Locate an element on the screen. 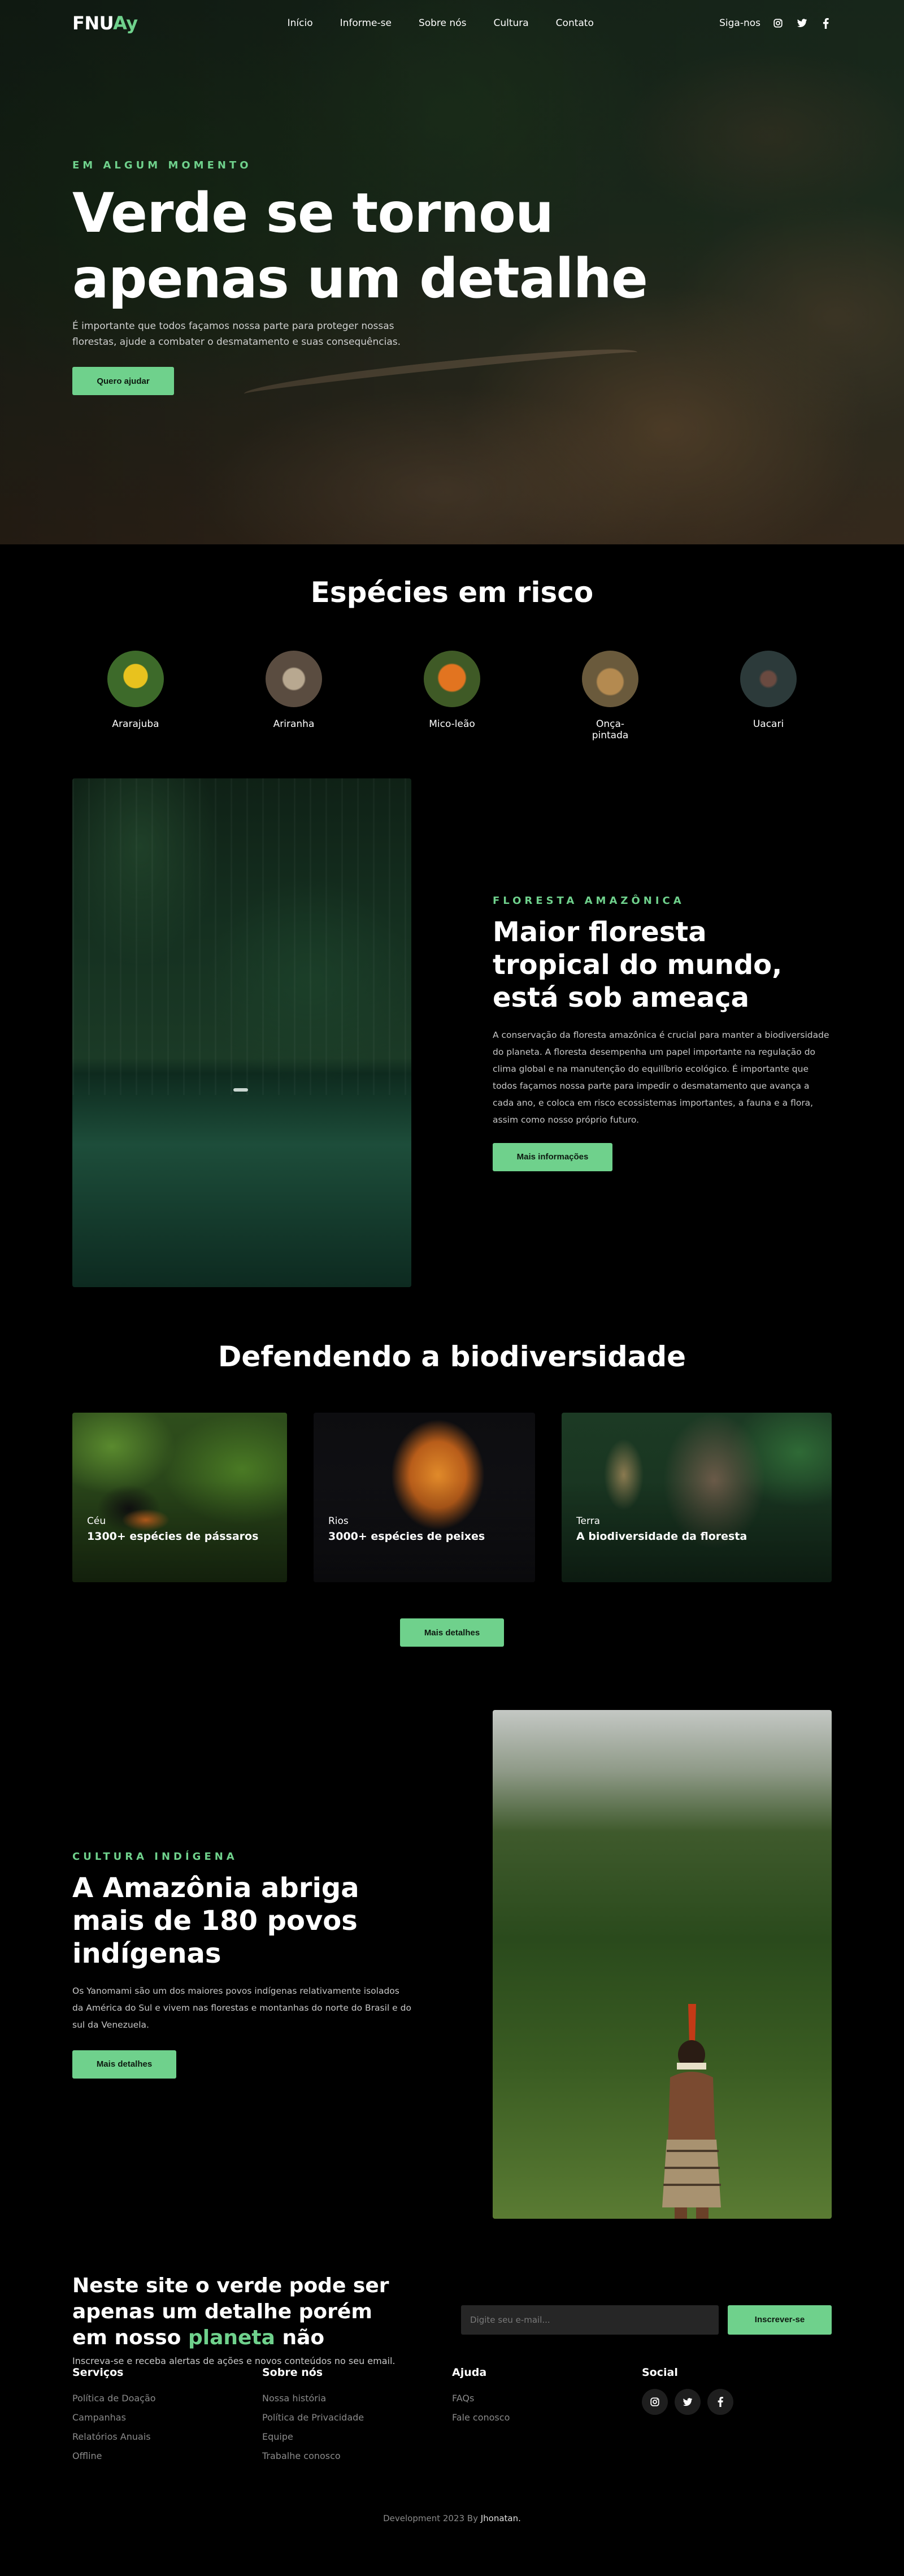 The width and height of the screenshot is (904, 2576). footer-link: Offline is located at coordinates (167, 2456).